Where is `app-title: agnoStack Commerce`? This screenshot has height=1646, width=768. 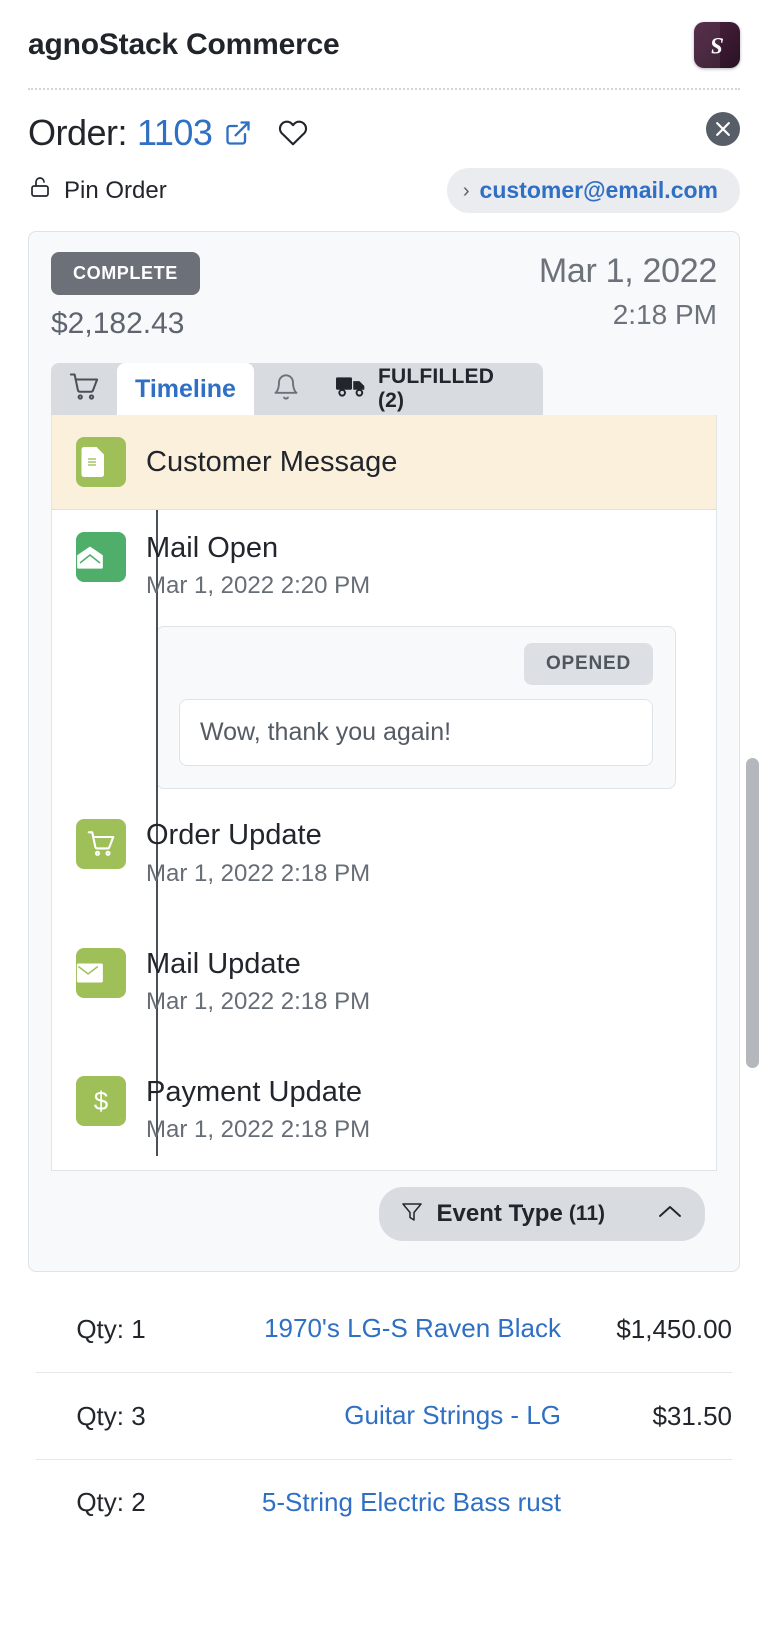 app-title: agnoStack Commerce is located at coordinates (184, 44).